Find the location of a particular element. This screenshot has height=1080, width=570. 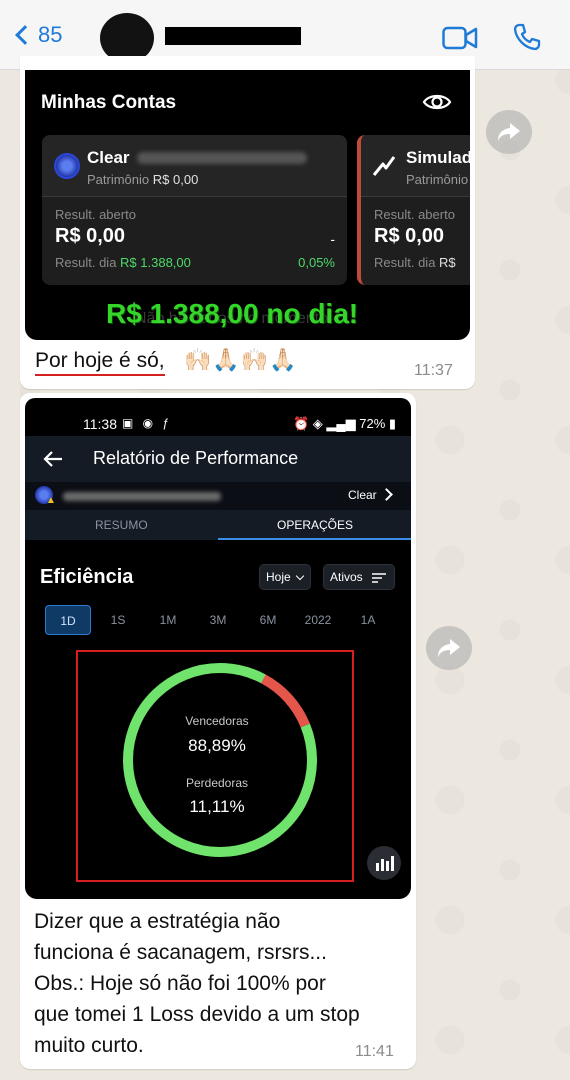

period-1d: 1D is located at coordinates (68, 620).